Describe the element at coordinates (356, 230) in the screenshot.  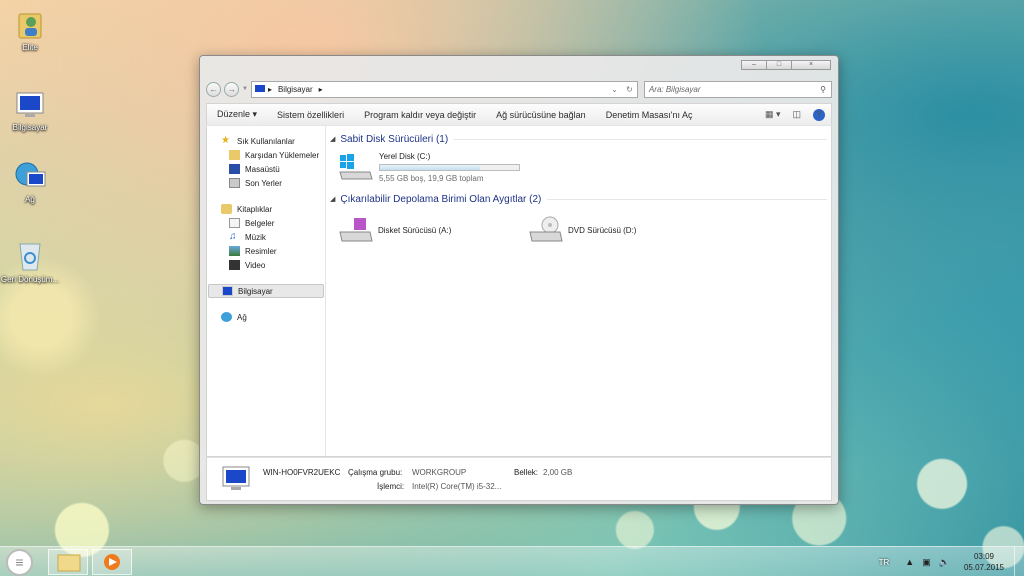
I see `floppy-drive-icon` at that location.